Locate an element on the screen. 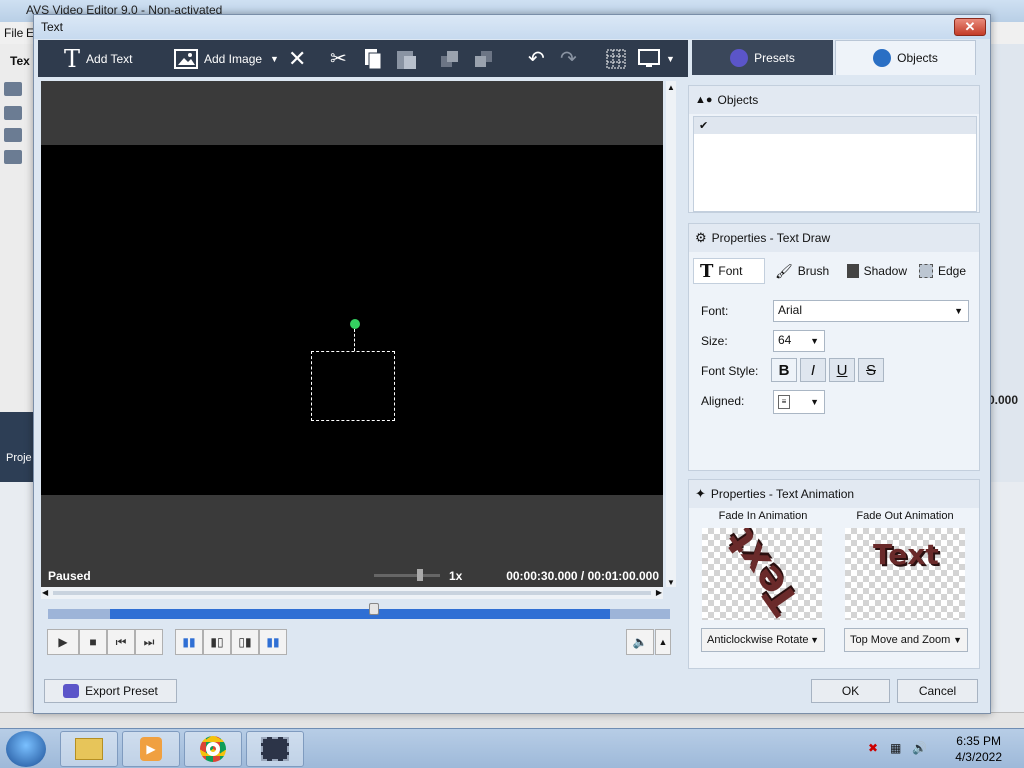 Image resolution: width=1024 pixels, height=768 pixels. paste-button is located at coordinates (407, 58).